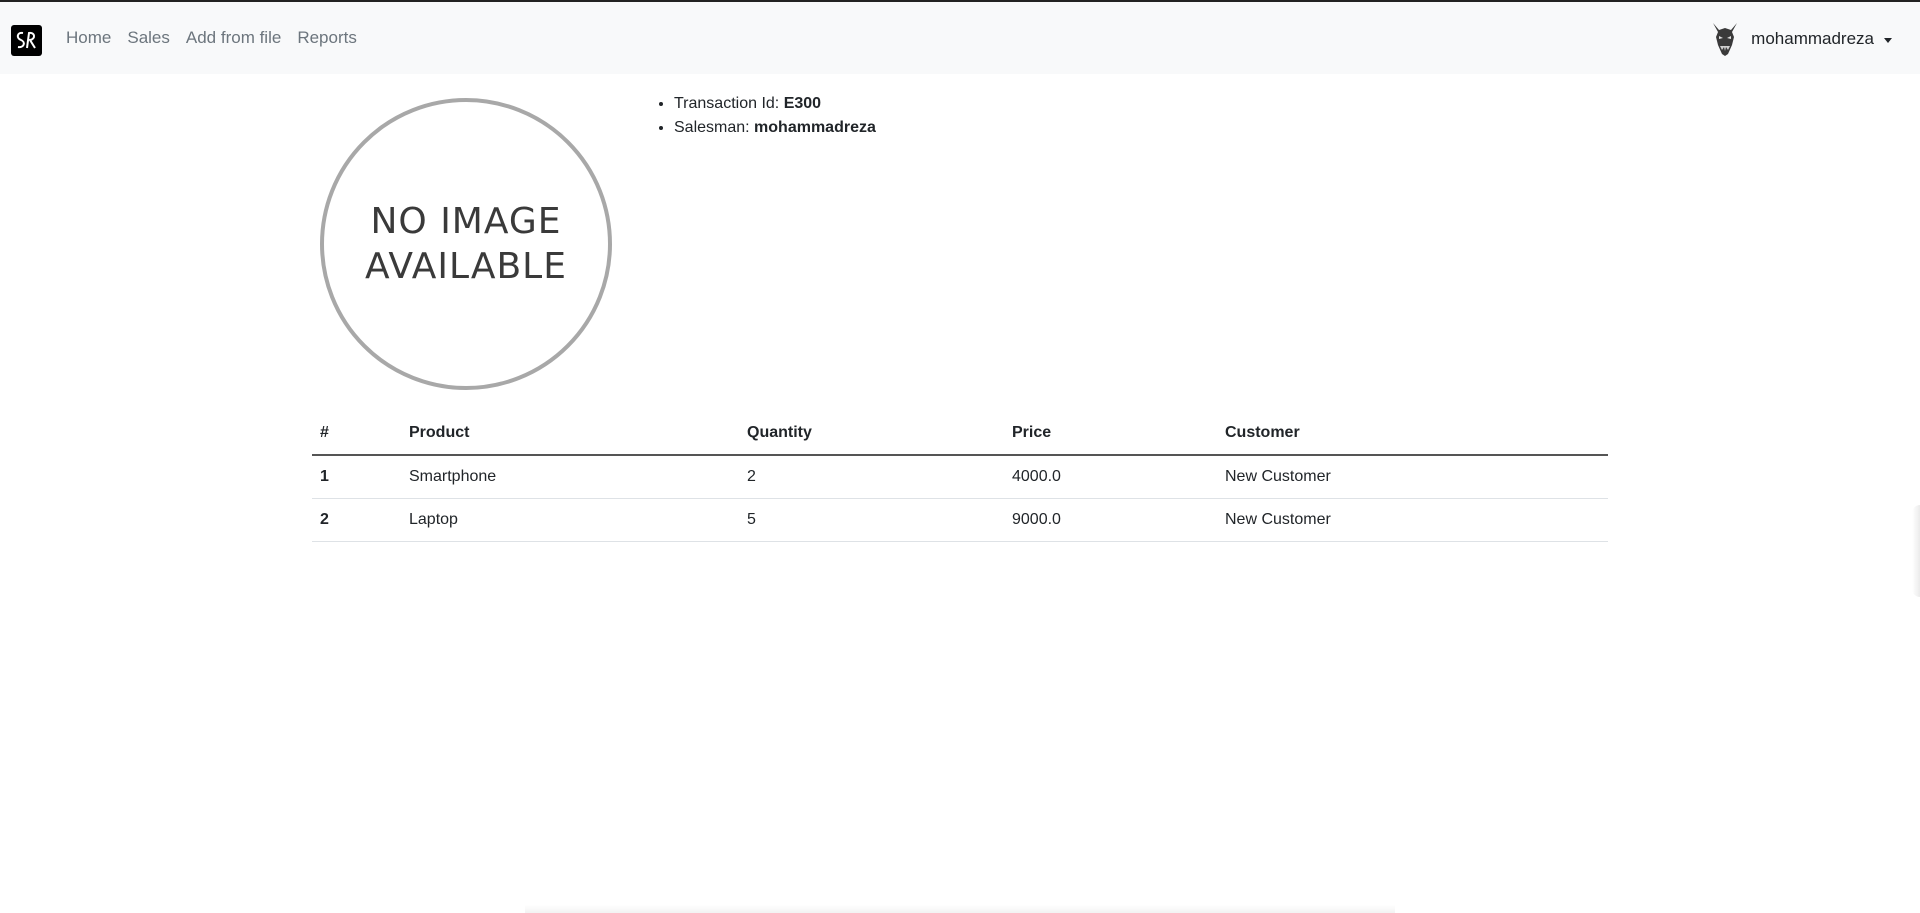 This screenshot has width=1920, height=913. What do you see at coordinates (727, 103) in the screenshot?
I see `transaction-id-label: Transaction Id:` at bounding box center [727, 103].